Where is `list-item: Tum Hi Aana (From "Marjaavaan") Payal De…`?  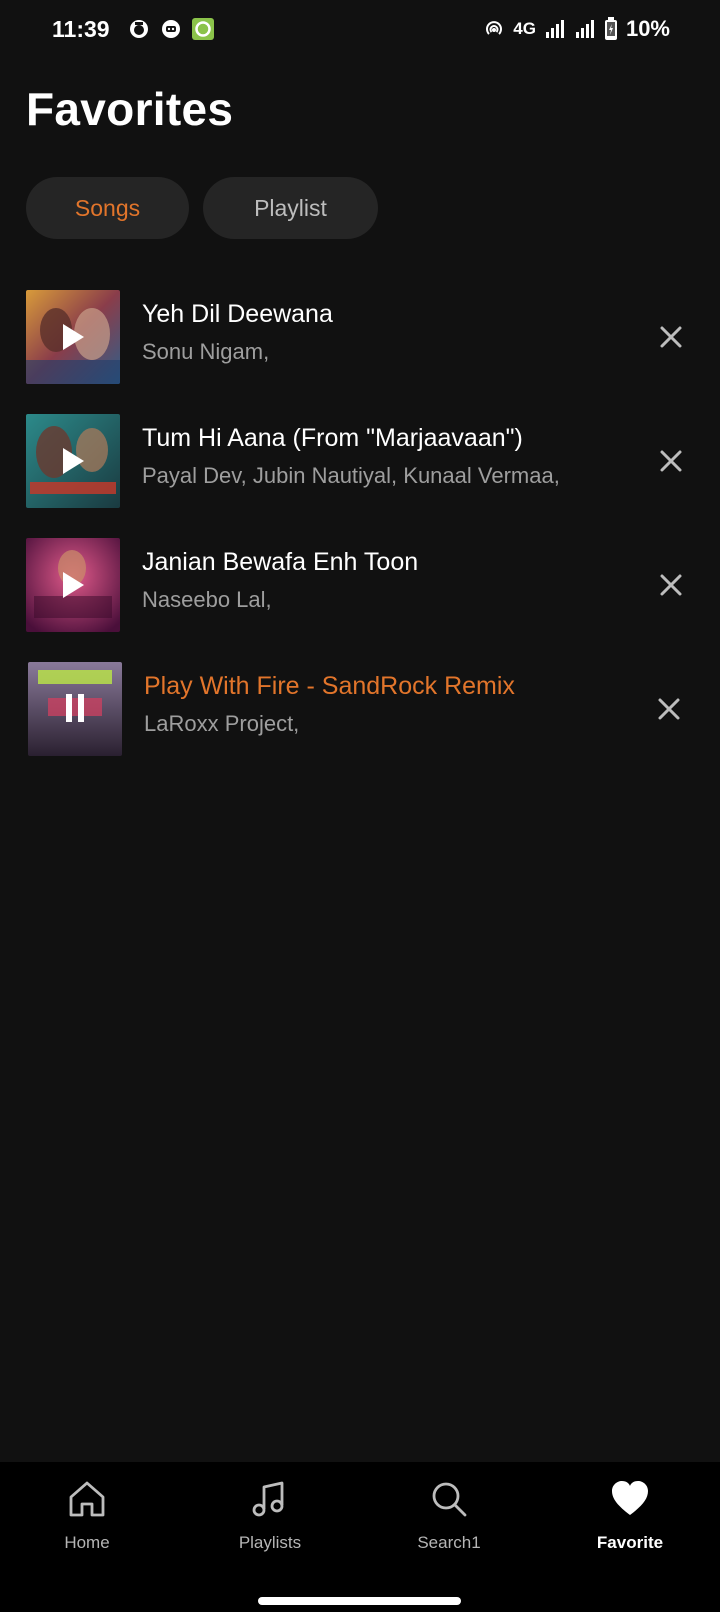
list-item: Tum Hi Aana (From "Marjaavaan") Payal De… is located at coordinates (360, 476).